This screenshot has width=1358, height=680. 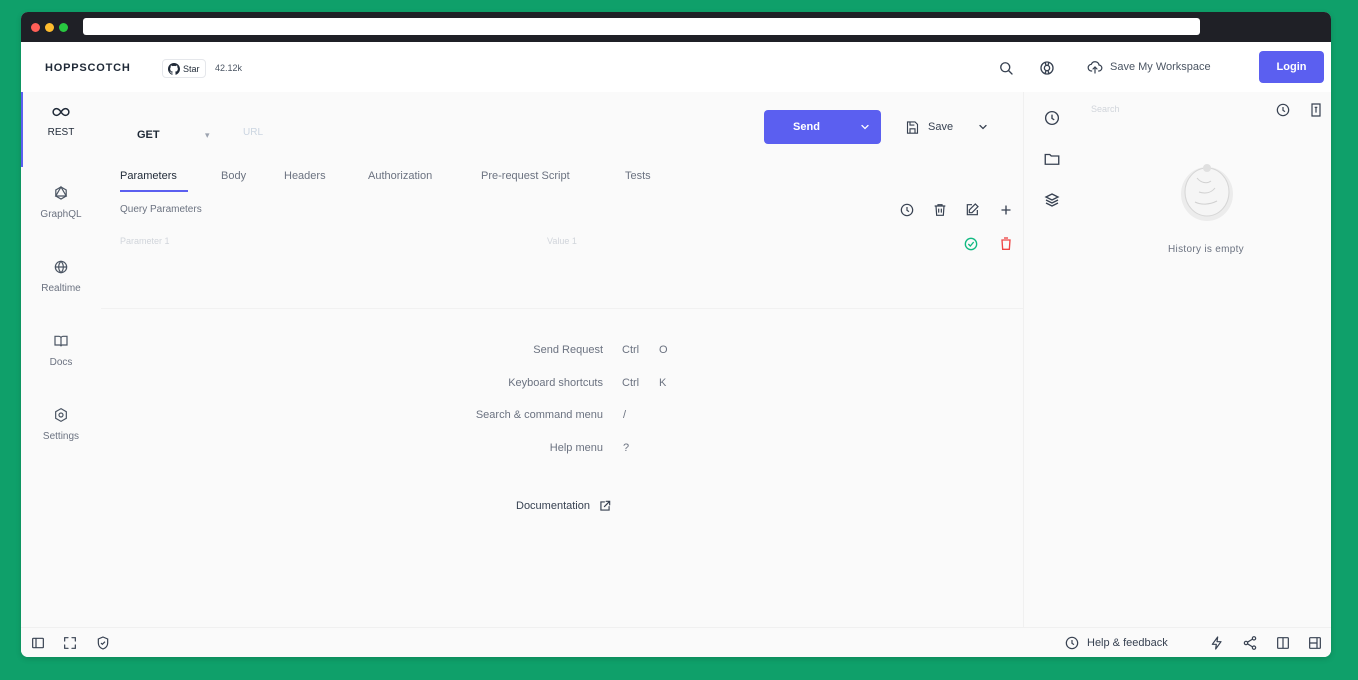 I want to click on empty-history-illustration, so click(x=1207, y=192).